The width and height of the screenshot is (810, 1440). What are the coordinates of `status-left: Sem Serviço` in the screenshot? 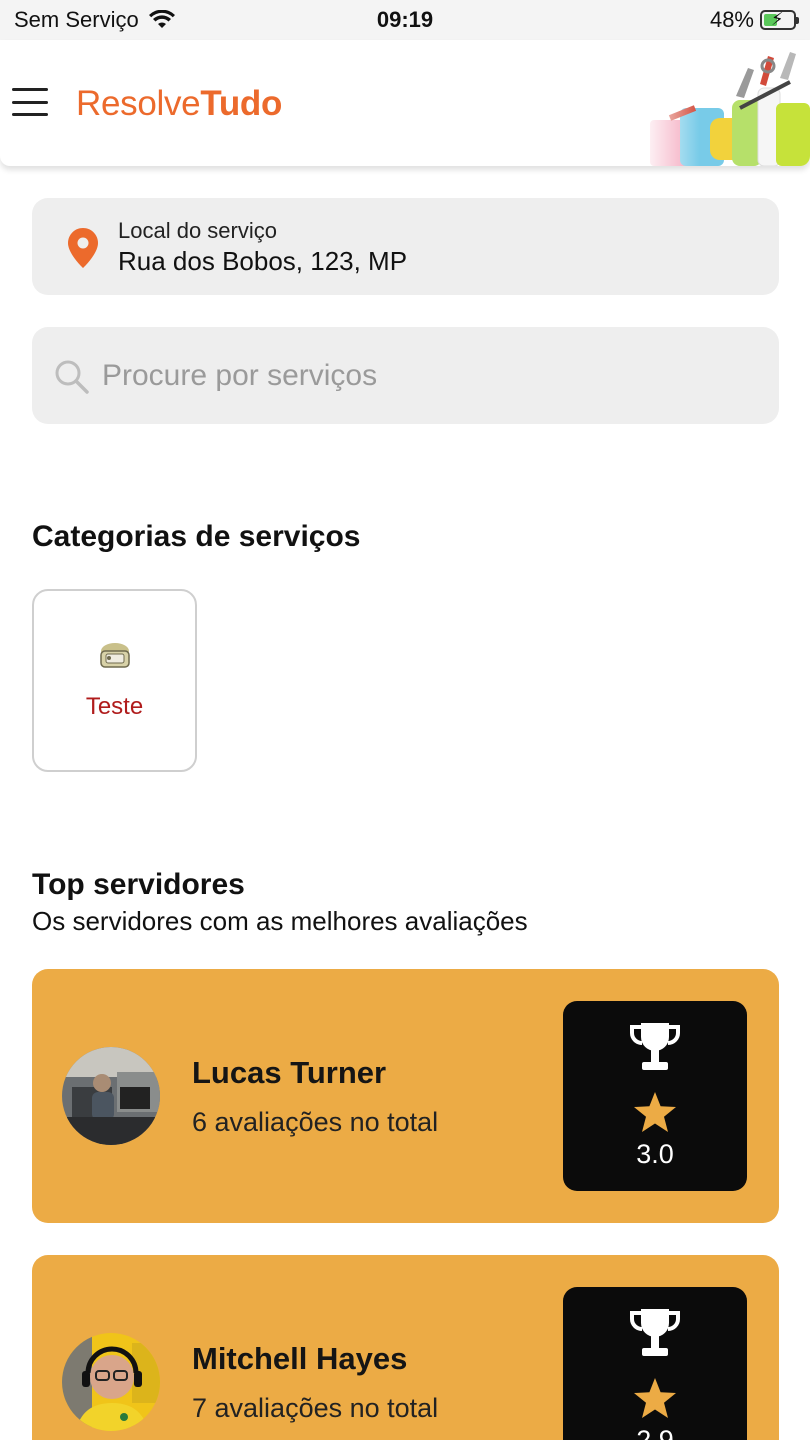 It's located at (94, 20).